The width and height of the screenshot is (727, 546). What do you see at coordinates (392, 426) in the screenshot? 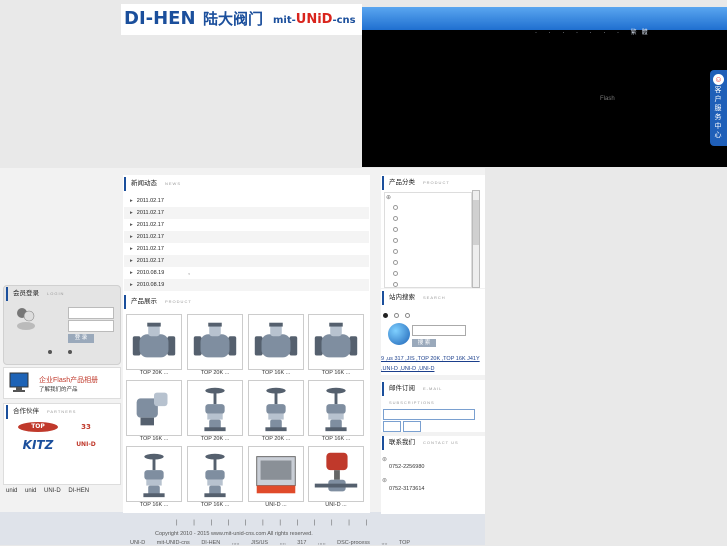
I see `subscribe-button` at bounding box center [392, 426].